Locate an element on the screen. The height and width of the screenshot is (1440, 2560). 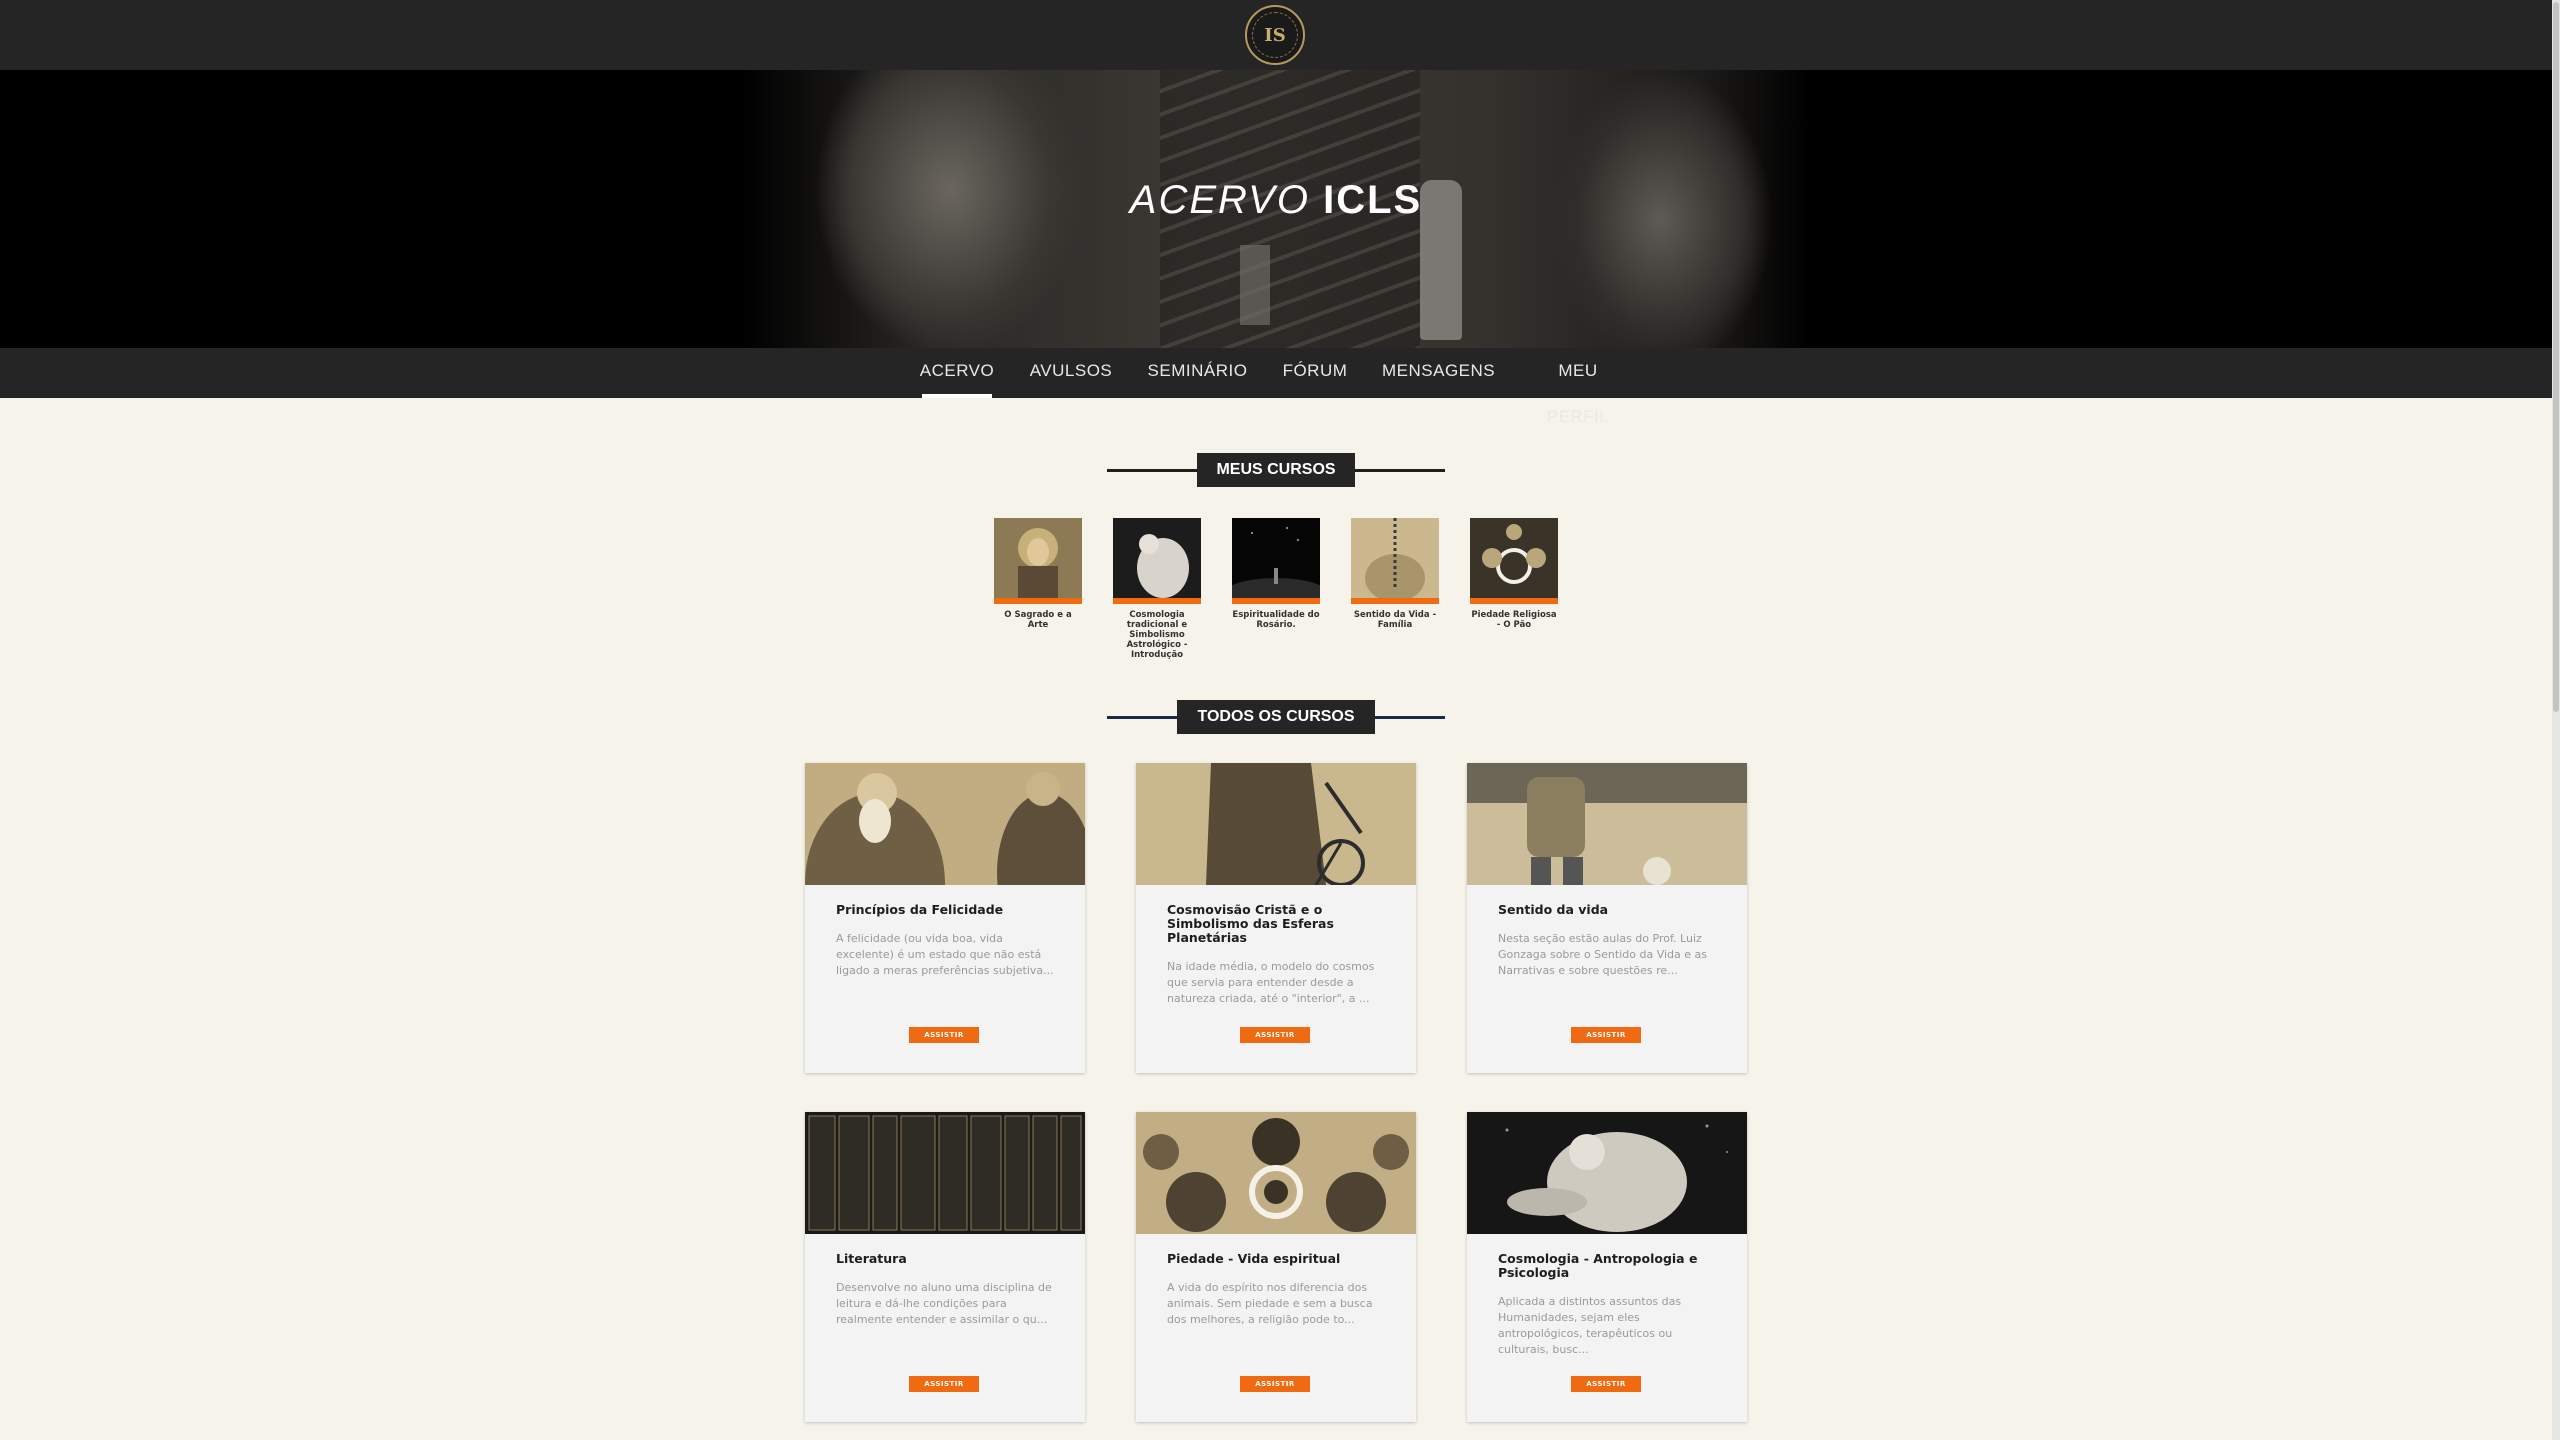
nav-item-mensagens: MENSAGENS is located at coordinates (1438, 373).